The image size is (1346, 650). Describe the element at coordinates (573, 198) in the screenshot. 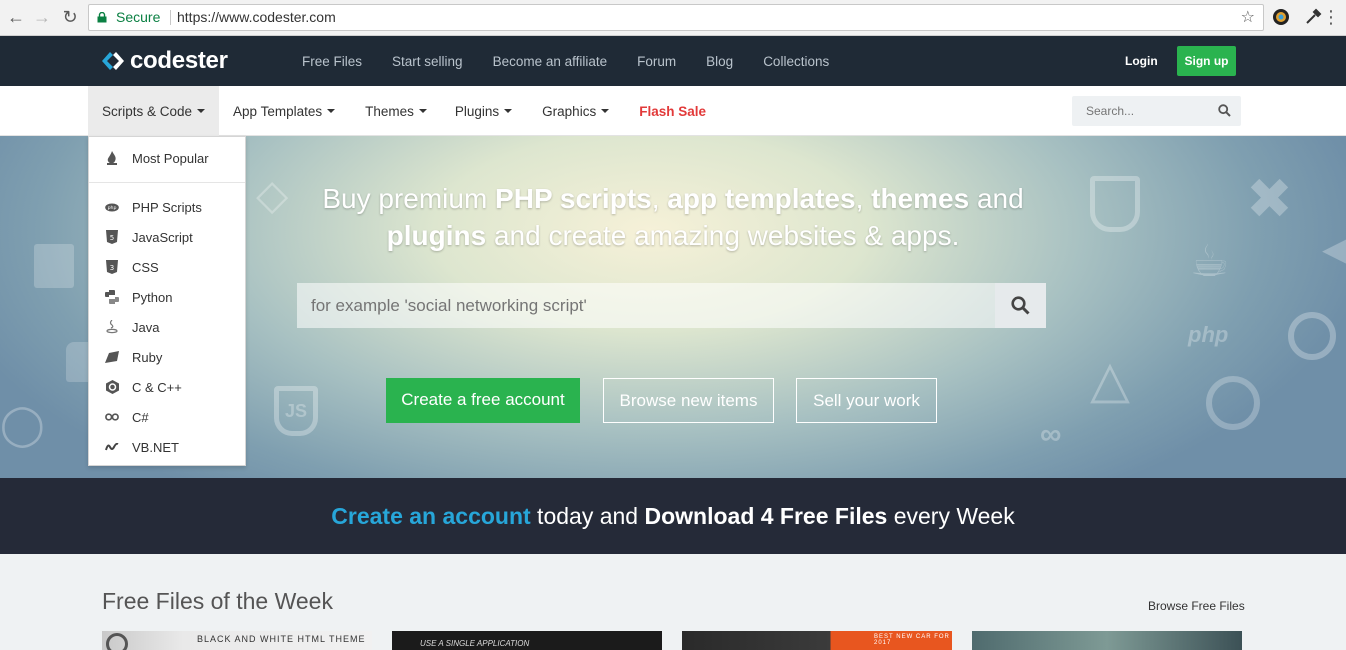

I see `hero-text-bold: PHP scripts` at that location.